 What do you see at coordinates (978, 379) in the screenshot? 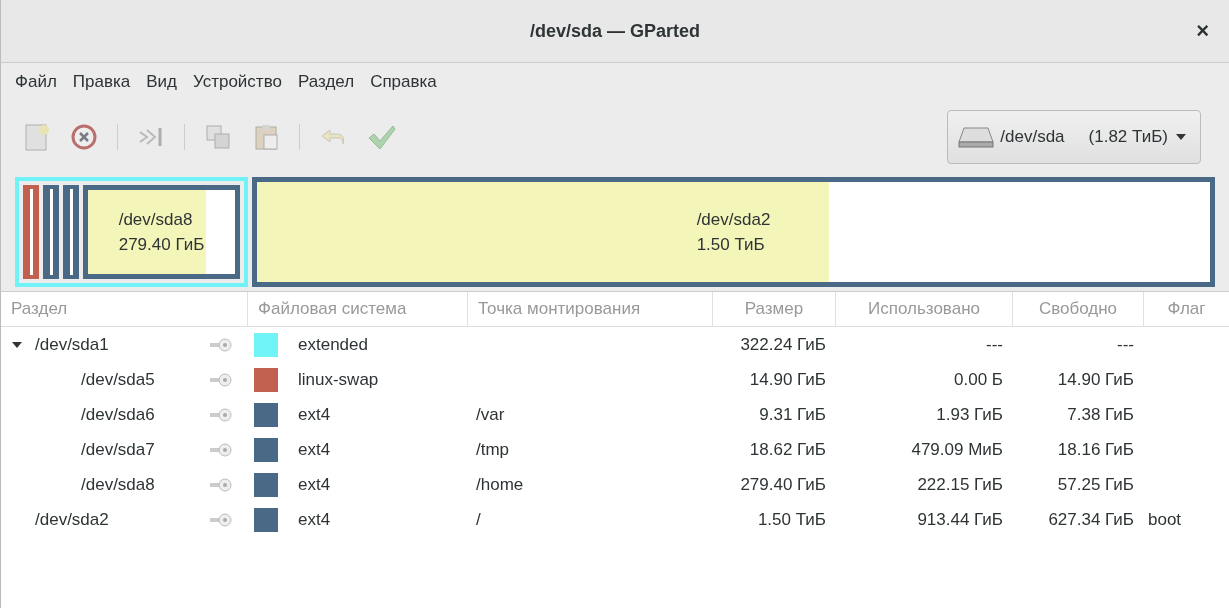
I see `used: 0.00 Б` at bounding box center [978, 379].